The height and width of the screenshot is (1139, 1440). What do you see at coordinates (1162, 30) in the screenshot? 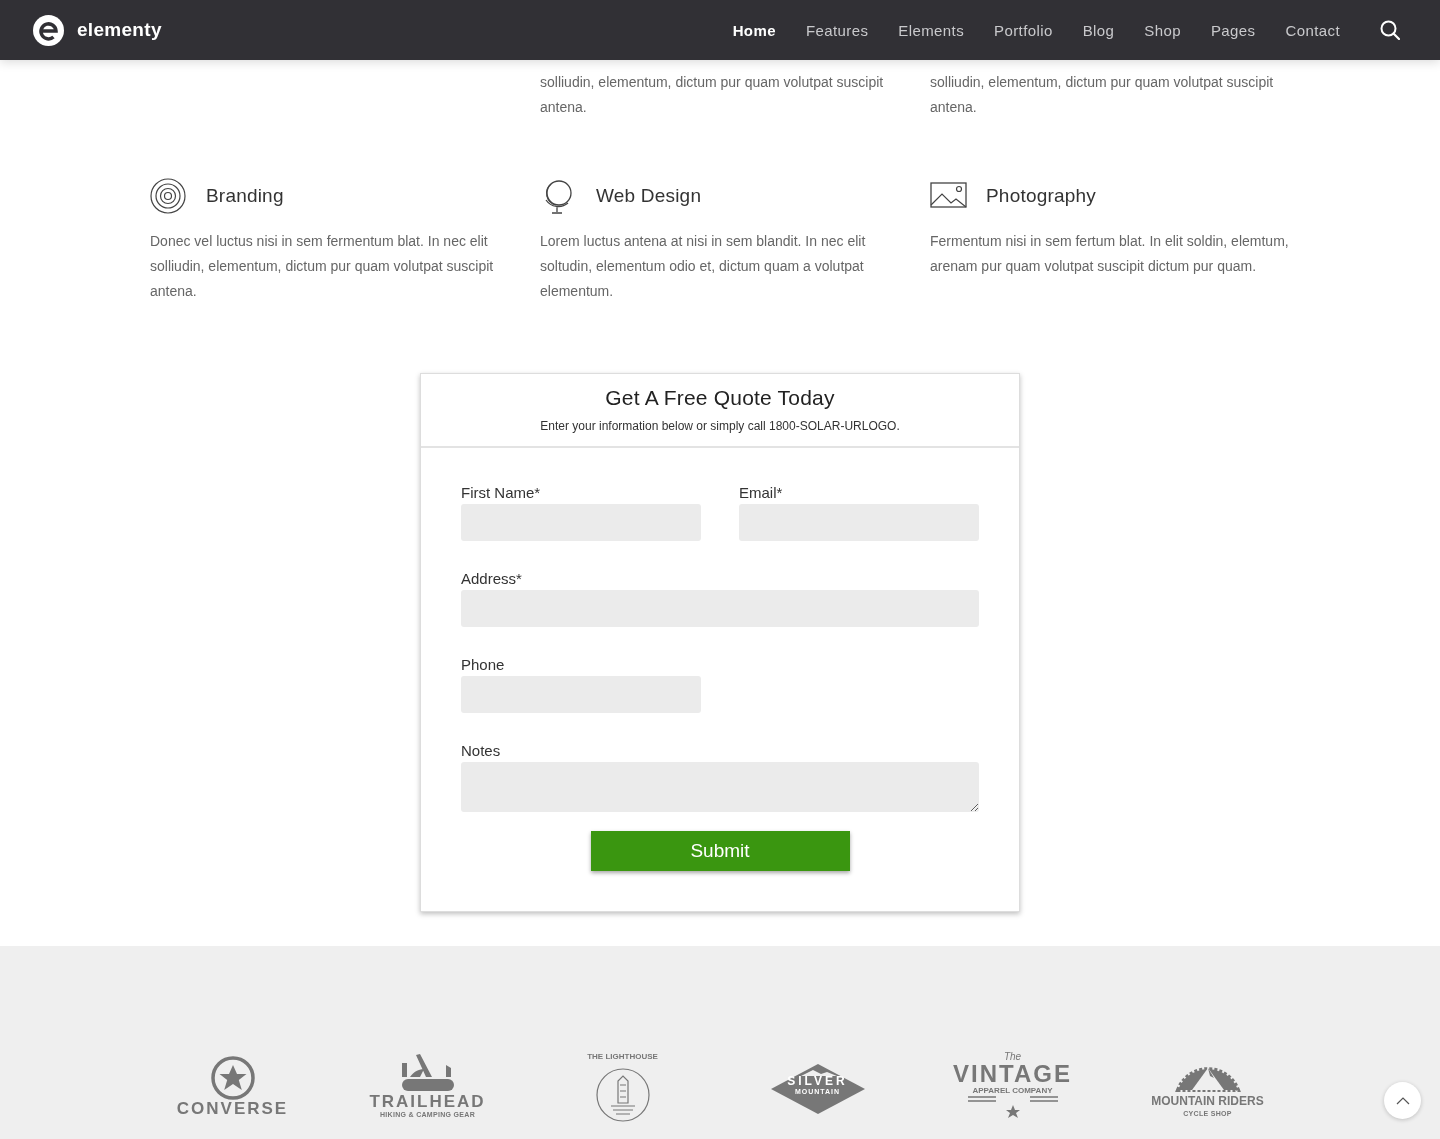
I see `nav-link: Shop` at bounding box center [1162, 30].